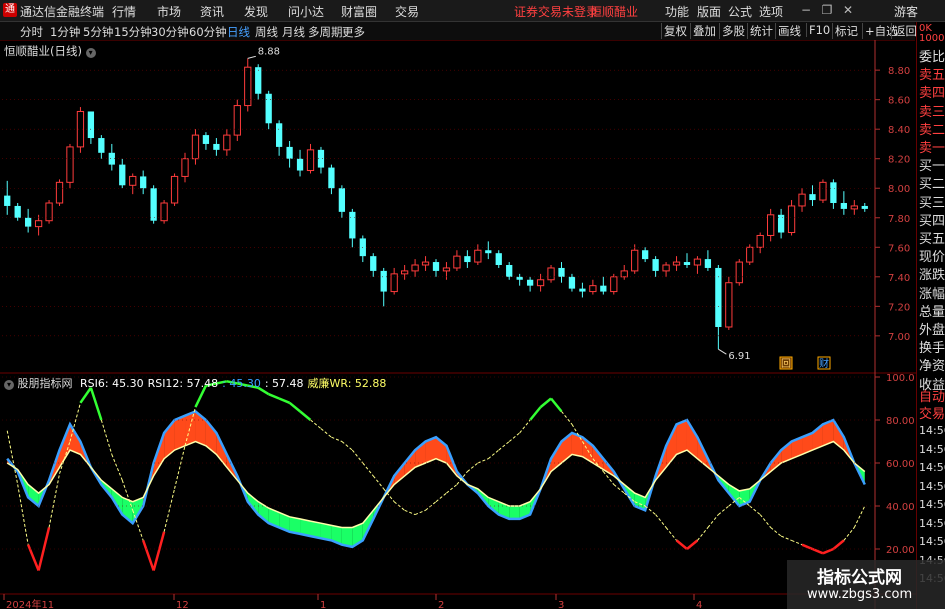 The width and height of the screenshot is (945, 609). I want to click on menu-item-4: 问小达, so click(306, 11).